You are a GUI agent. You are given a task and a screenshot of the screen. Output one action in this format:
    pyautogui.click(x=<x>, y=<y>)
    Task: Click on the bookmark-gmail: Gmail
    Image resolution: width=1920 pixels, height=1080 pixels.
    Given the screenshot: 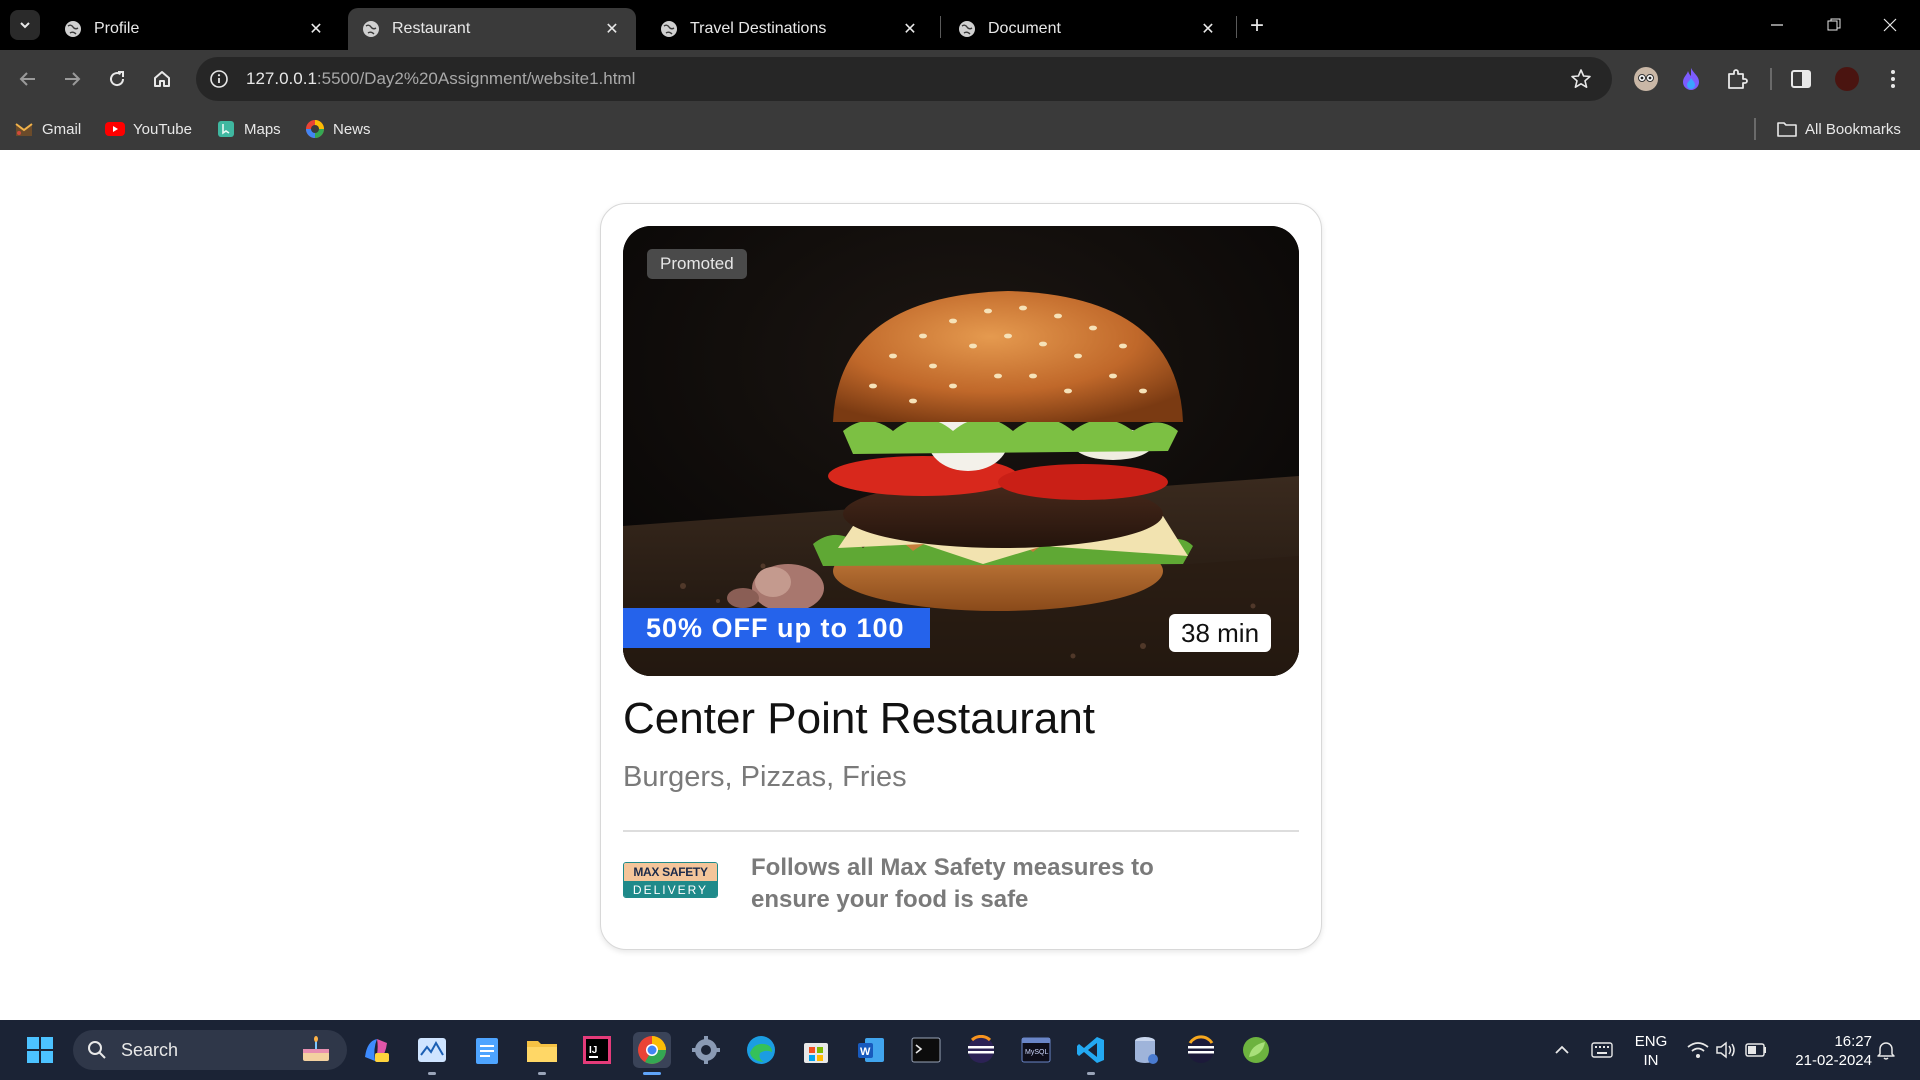 What is the action you would take?
    pyautogui.click(x=47, y=129)
    